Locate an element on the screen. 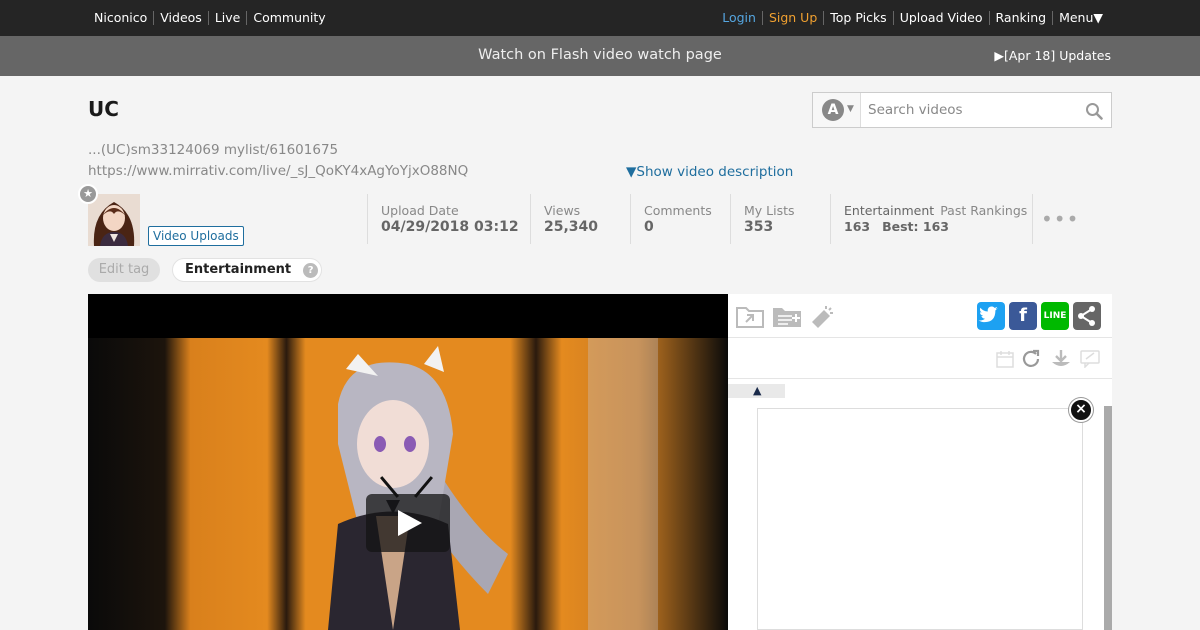  menu-dropdown: Menu▼ is located at coordinates (1081, 18).